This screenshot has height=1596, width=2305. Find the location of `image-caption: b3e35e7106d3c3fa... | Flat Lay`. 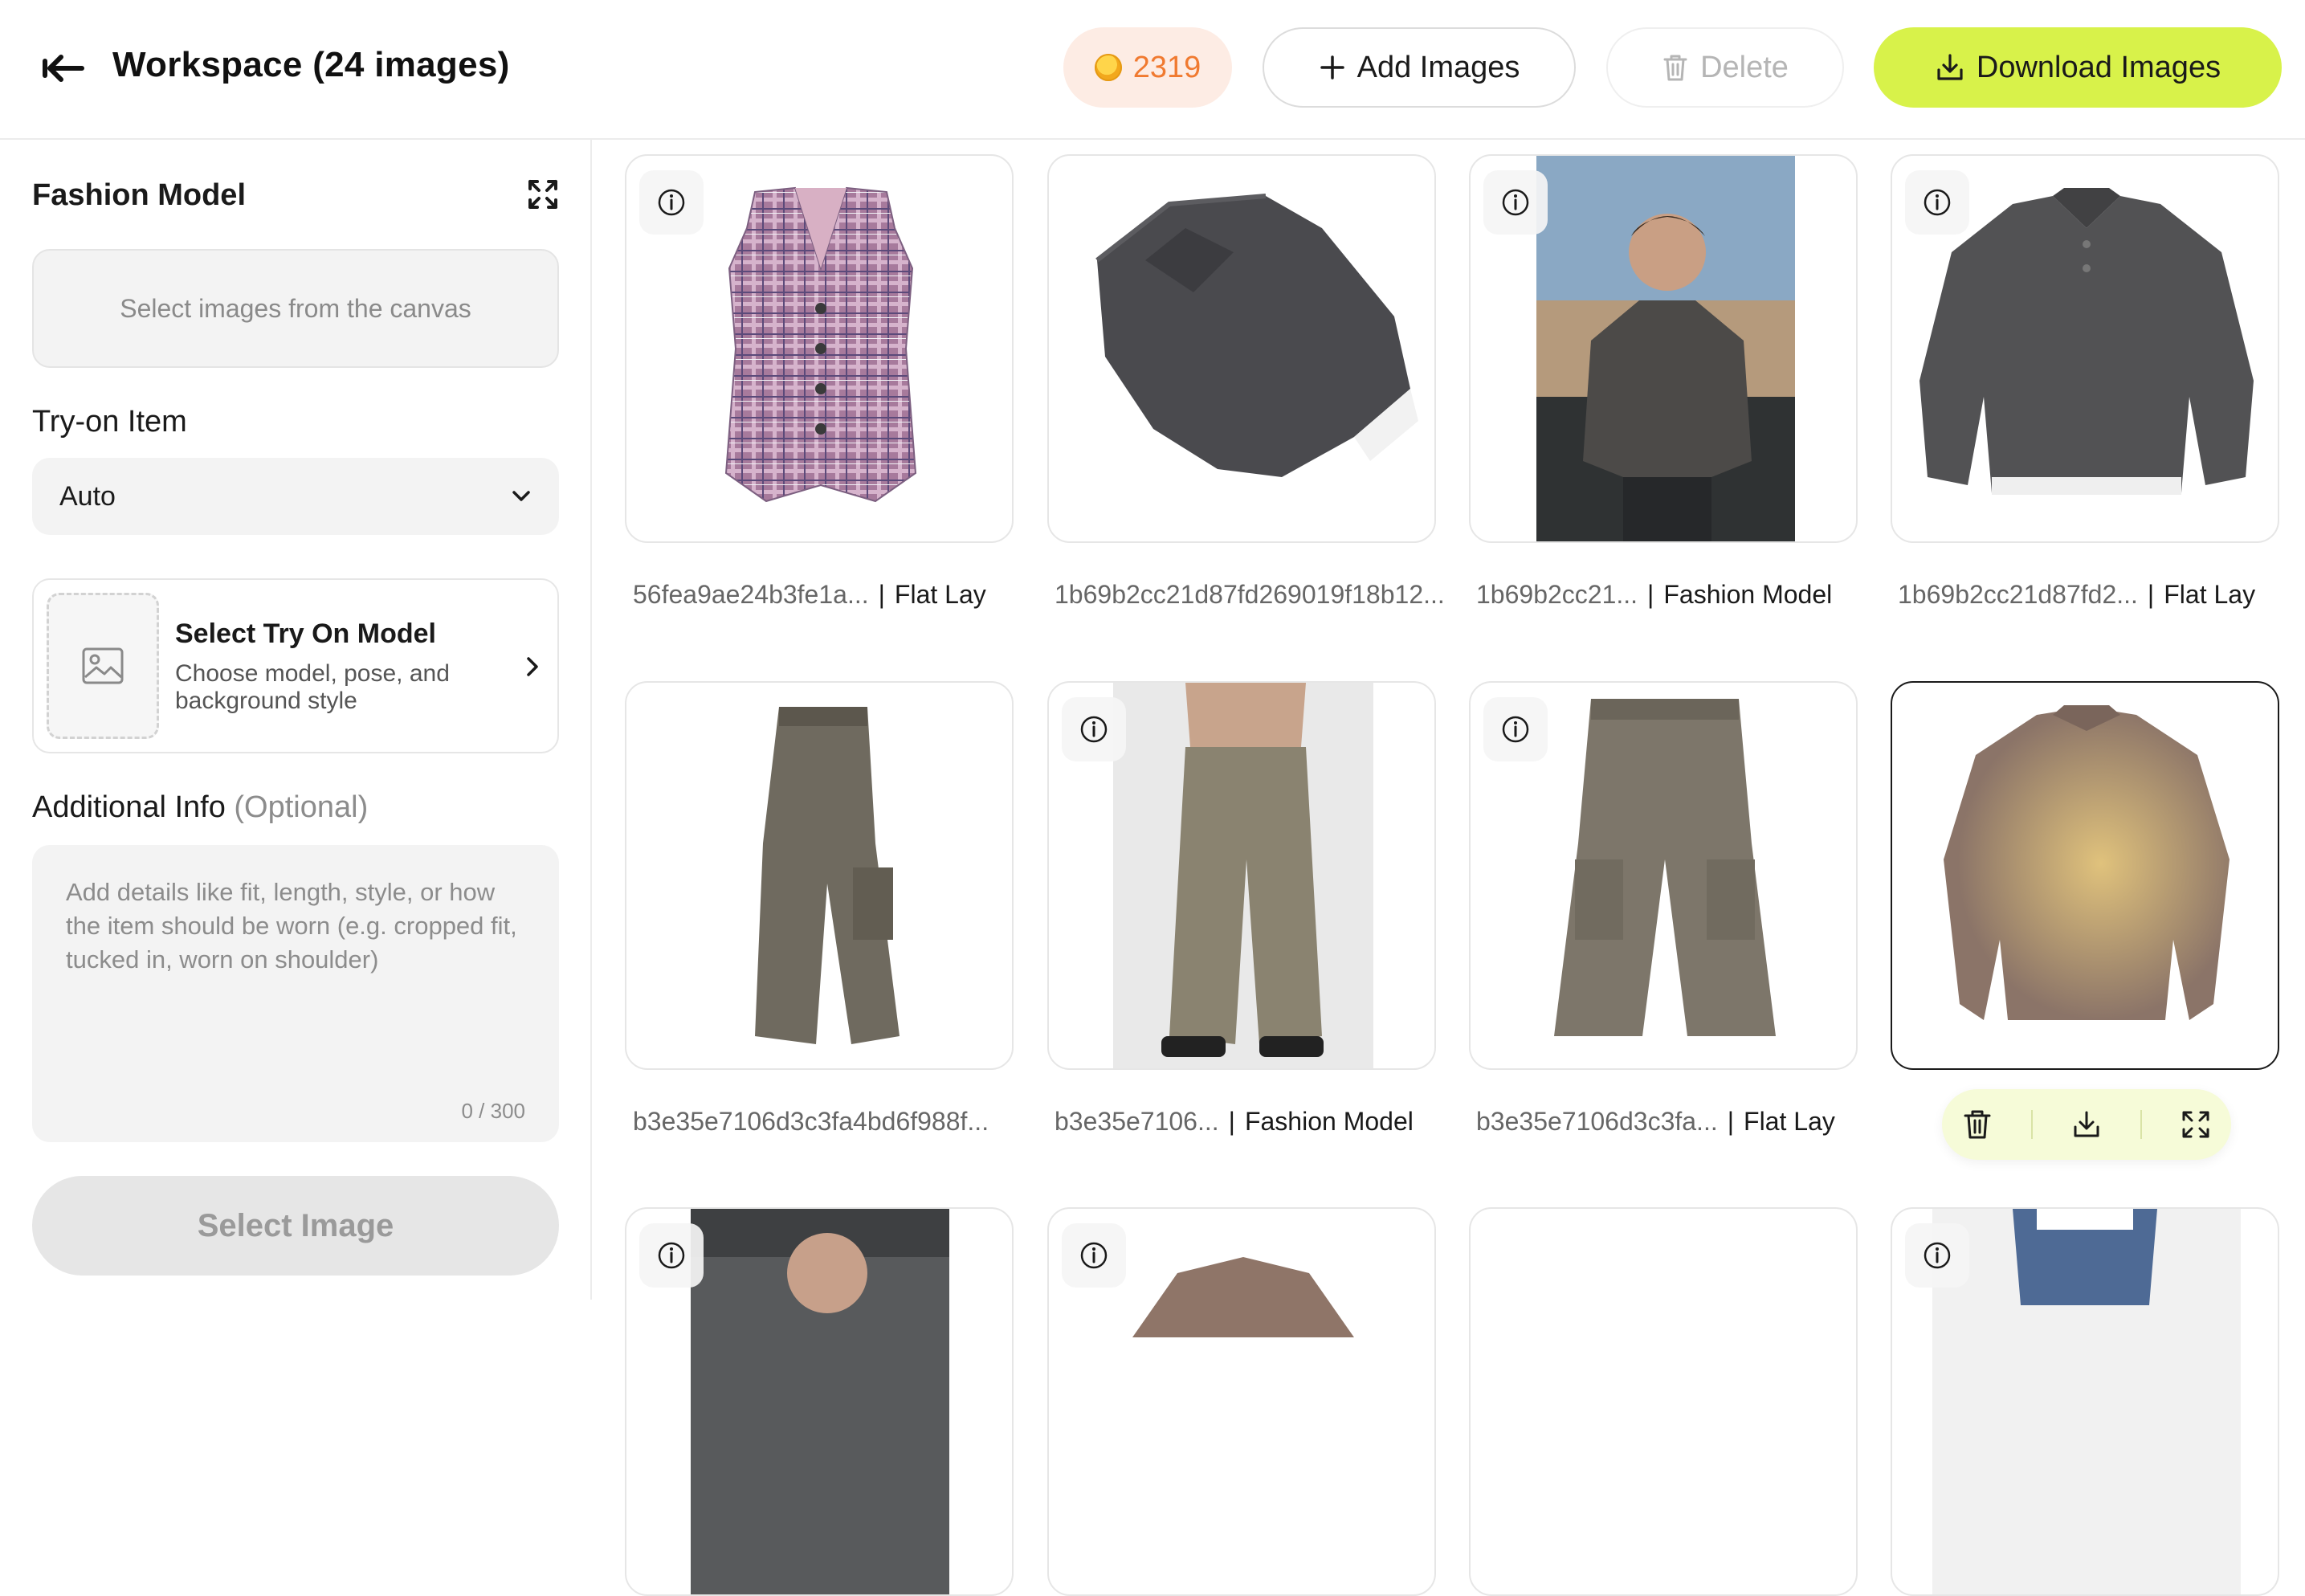

image-caption: b3e35e7106d3c3fa... | Flat Lay is located at coordinates (1655, 1122).